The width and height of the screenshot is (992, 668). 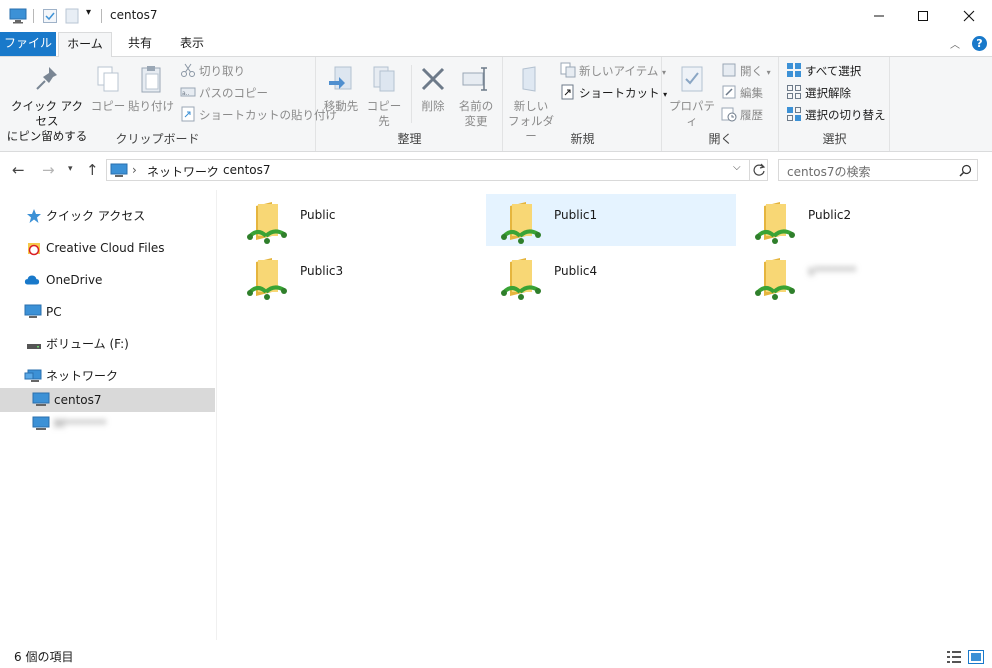 What do you see at coordinates (496, 44) in the screenshot?
I see `ribbon-tabs: ファイル ホーム 共有 表示 ︿ ?` at bounding box center [496, 44].